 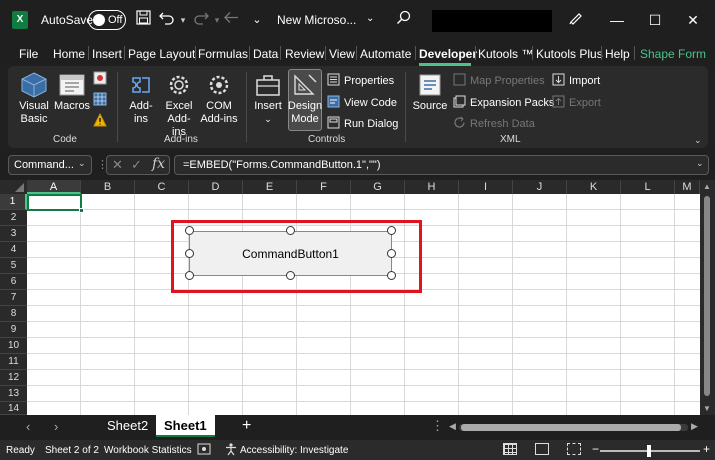 What do you see at coordinates (28, 426) in the screenshot?
I see `chevron-left-icon: ‹` at bounding box center [28, 426].